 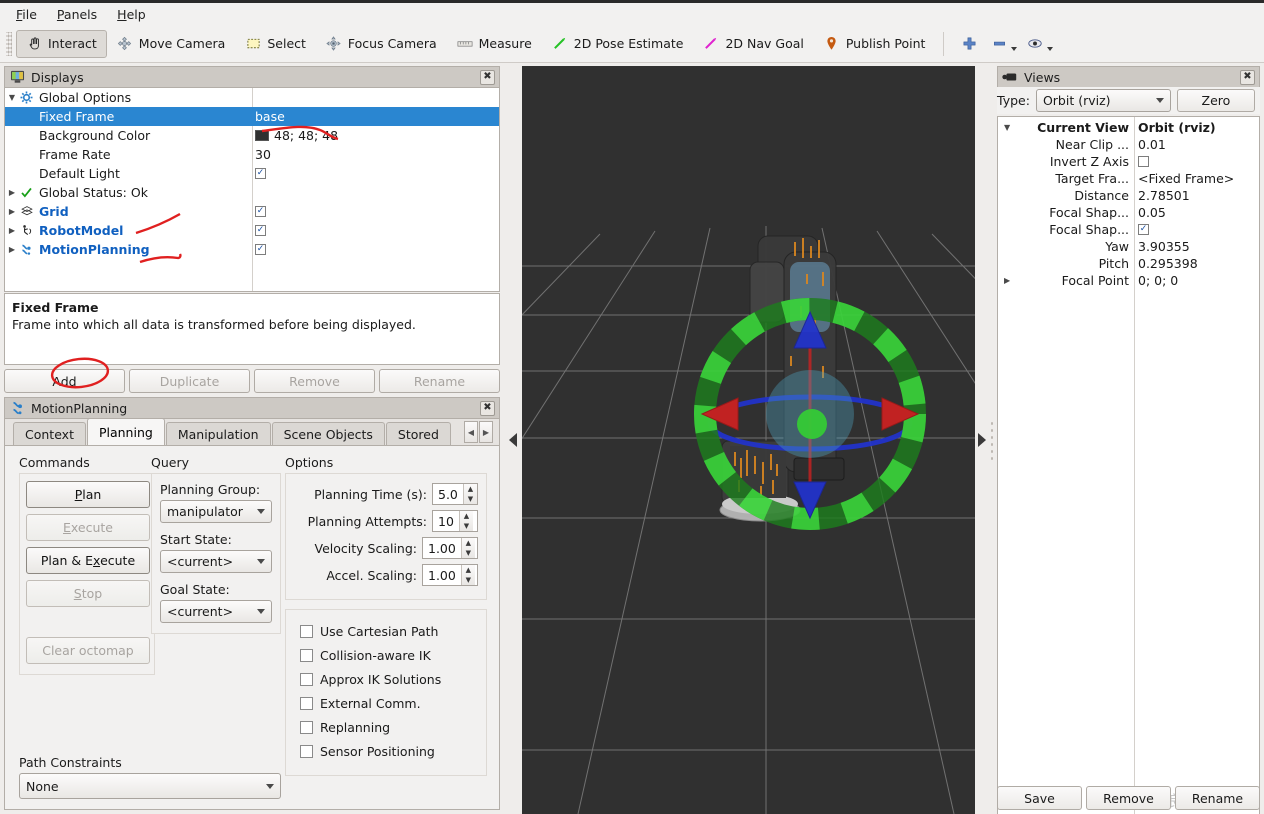 I want to click on path-constraints-select: None, so click(x=150, y=786).